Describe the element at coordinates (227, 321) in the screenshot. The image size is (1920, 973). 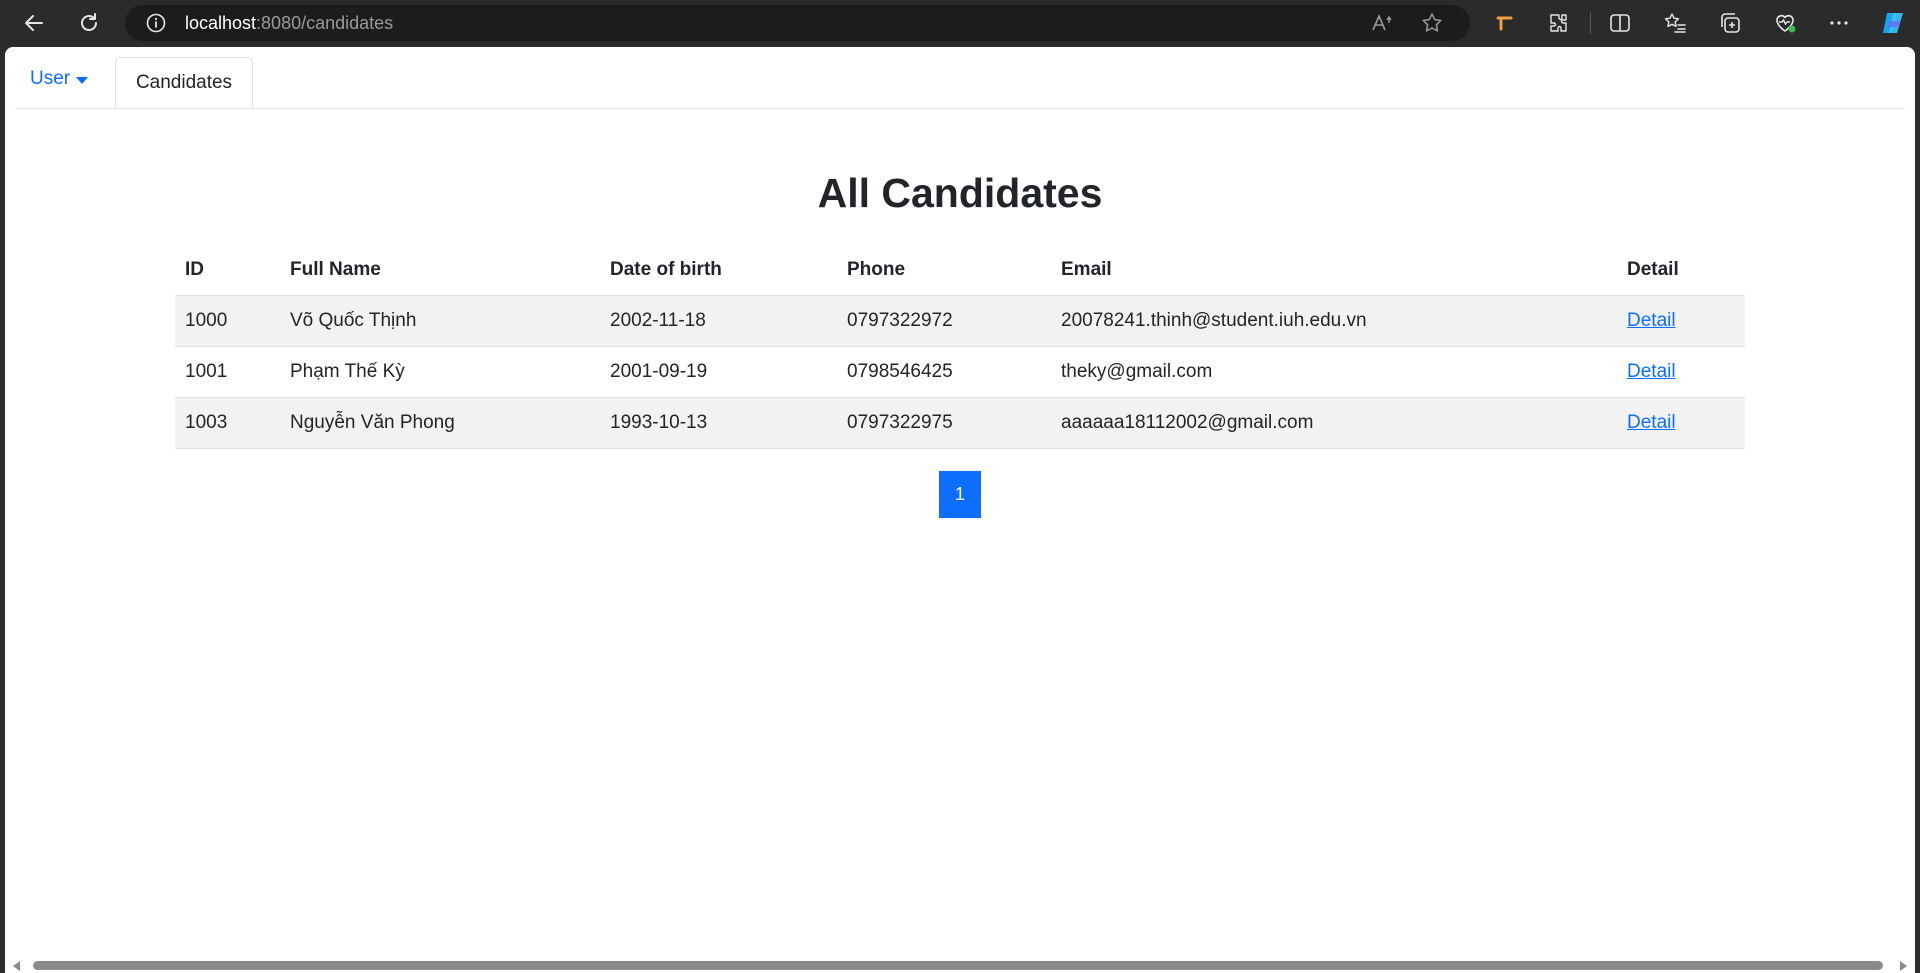
I see `cell-id: 1000` at that location.